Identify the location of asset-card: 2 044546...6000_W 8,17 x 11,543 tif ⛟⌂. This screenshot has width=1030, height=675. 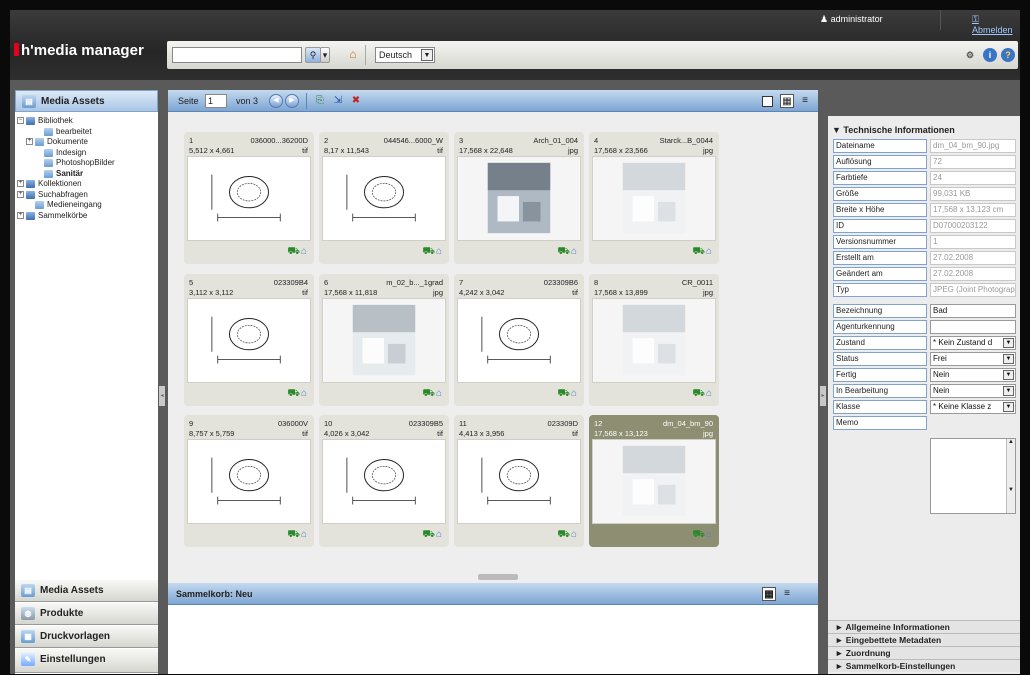
(384, 198).